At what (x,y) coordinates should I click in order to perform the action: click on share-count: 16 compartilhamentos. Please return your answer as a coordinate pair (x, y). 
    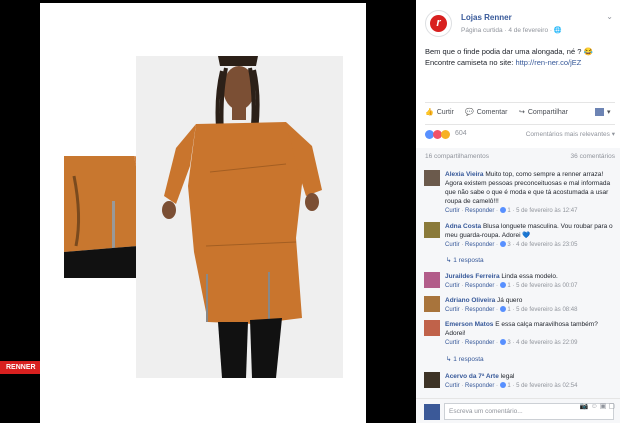
    Looking at the image, I should click on (457, 156).